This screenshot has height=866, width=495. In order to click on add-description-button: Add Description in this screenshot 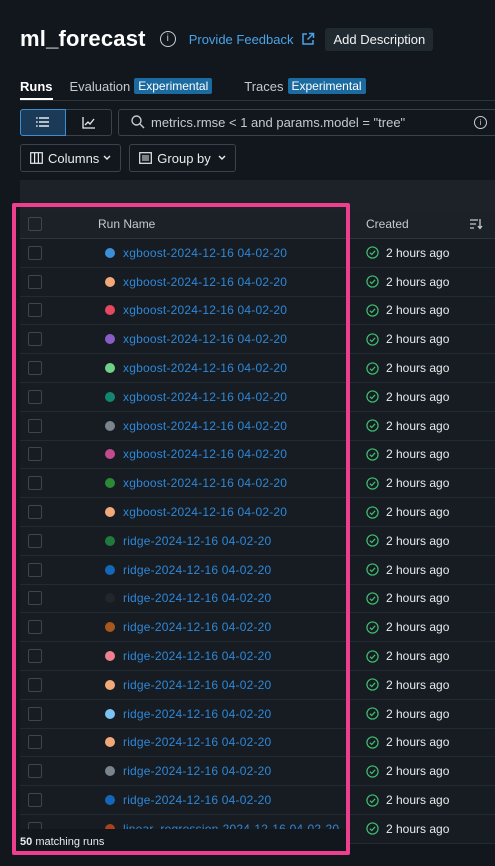, I will do `click(379, 39)`.